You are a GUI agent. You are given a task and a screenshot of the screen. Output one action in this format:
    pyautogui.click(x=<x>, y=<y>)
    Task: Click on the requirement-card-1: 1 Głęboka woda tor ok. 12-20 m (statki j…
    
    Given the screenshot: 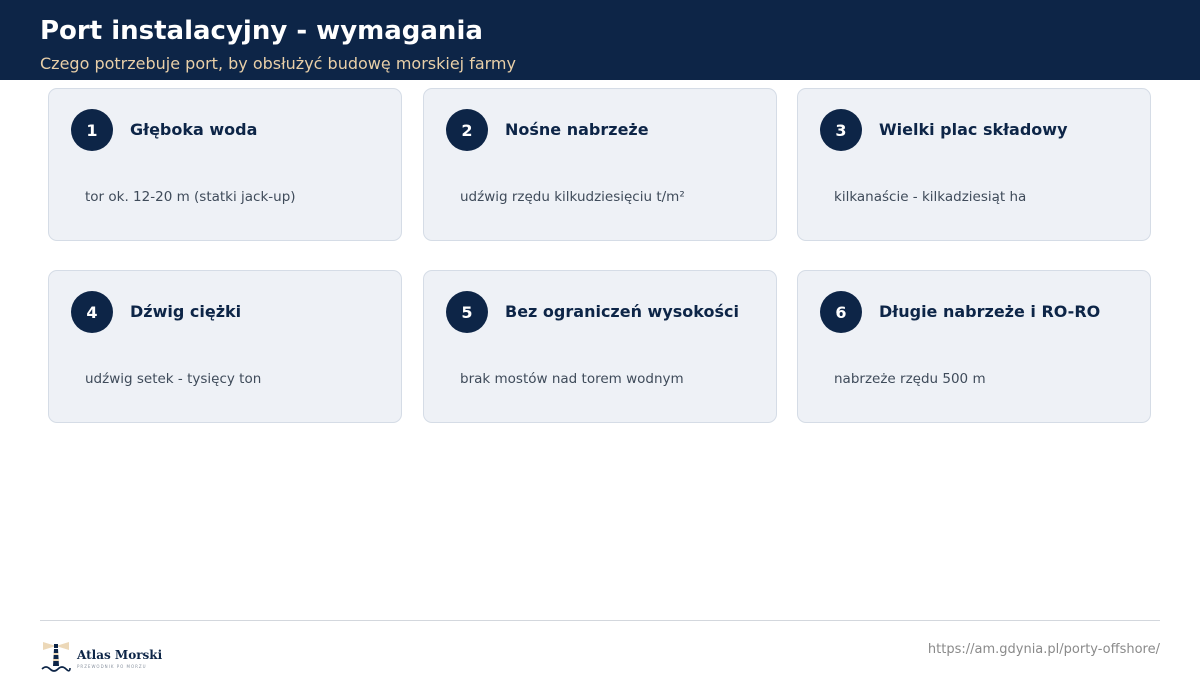 What is the action you would take?
    pyautogui.click(x=225, y=164)
    